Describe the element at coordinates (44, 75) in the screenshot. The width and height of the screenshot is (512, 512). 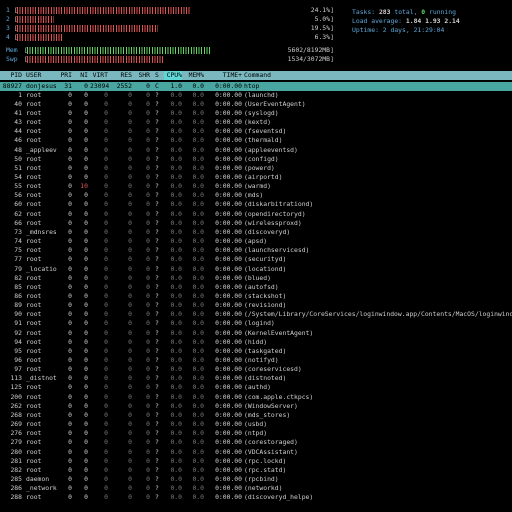
I see `column-user: USER` at that location.